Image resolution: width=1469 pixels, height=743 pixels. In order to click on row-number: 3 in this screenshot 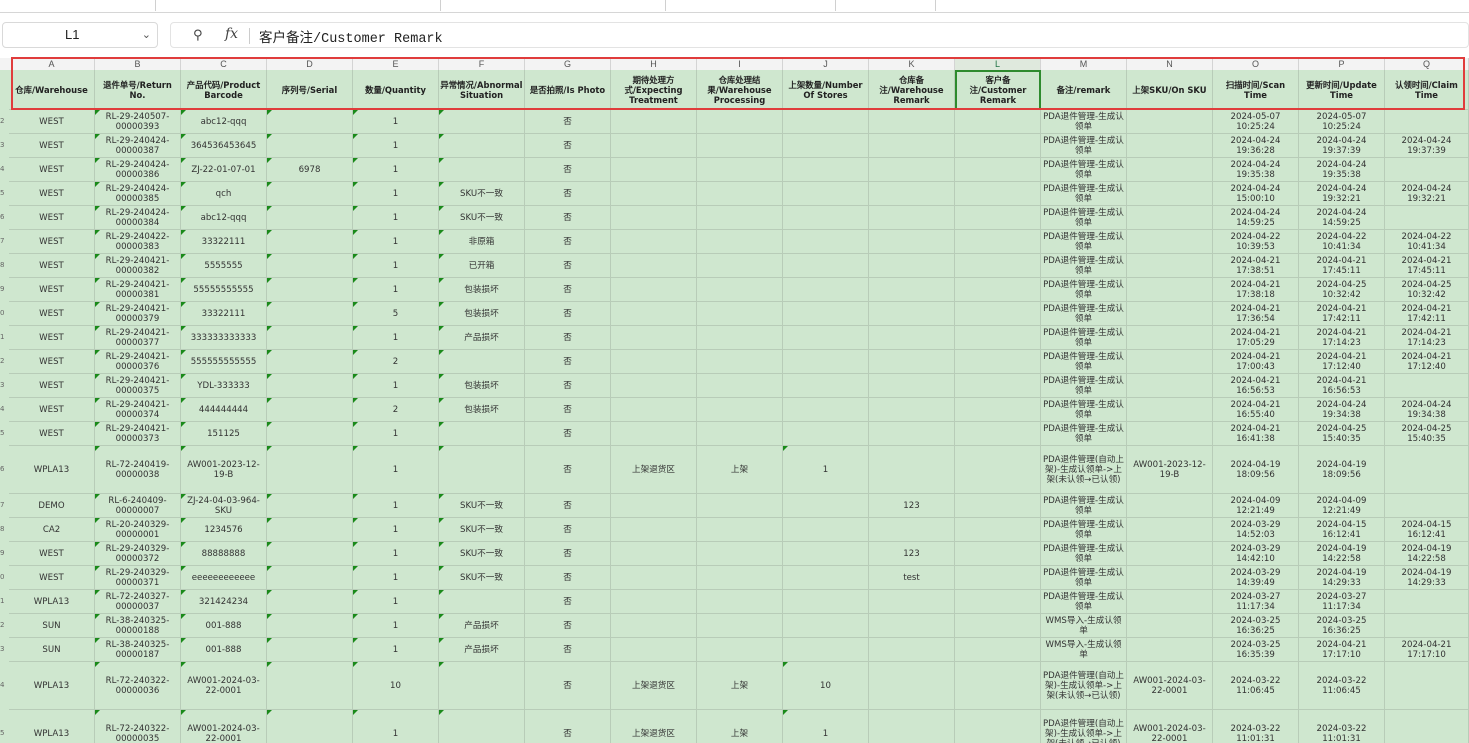, I will do `click(4, 145)`.